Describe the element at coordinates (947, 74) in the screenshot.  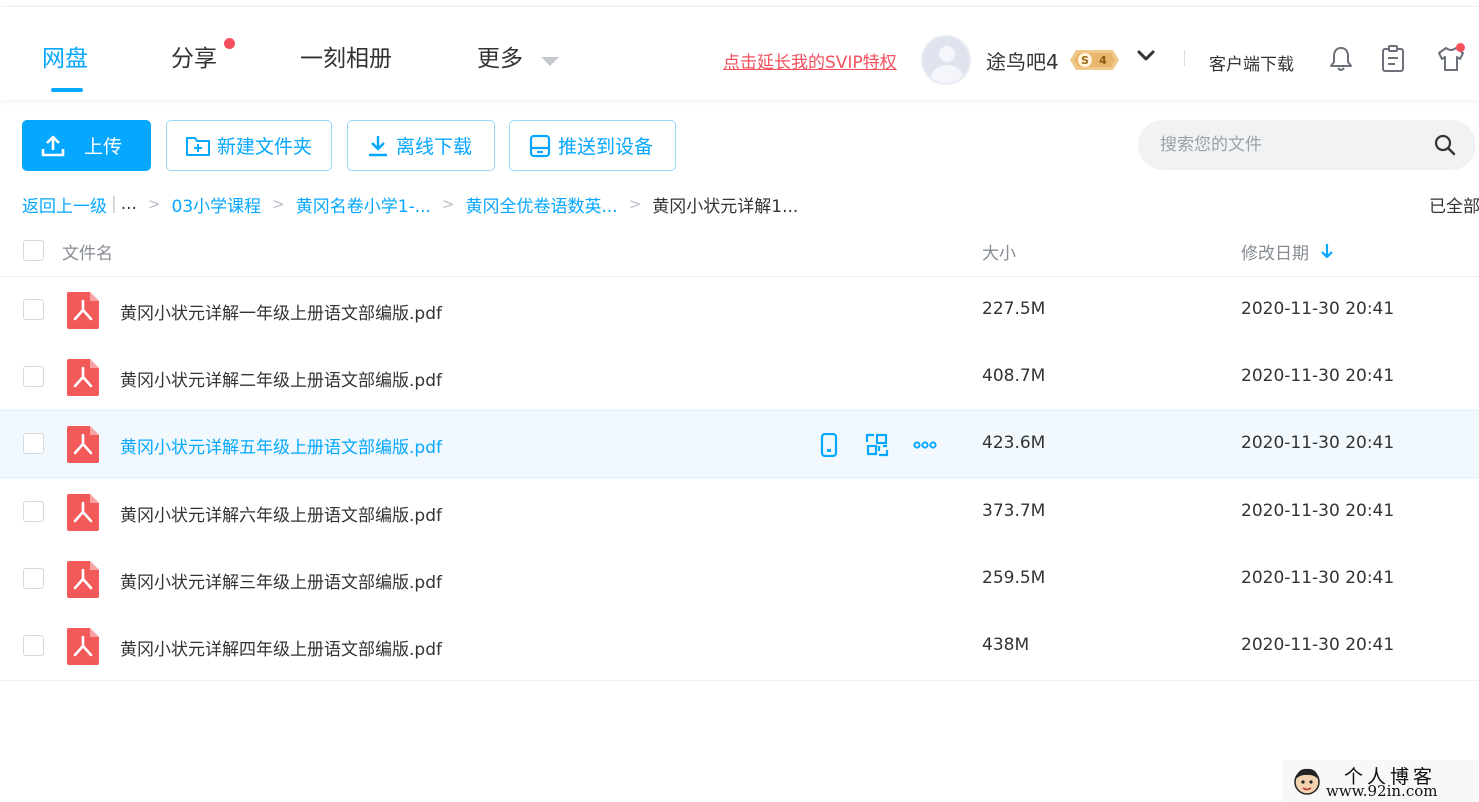
I see `avatar-body` at that location.